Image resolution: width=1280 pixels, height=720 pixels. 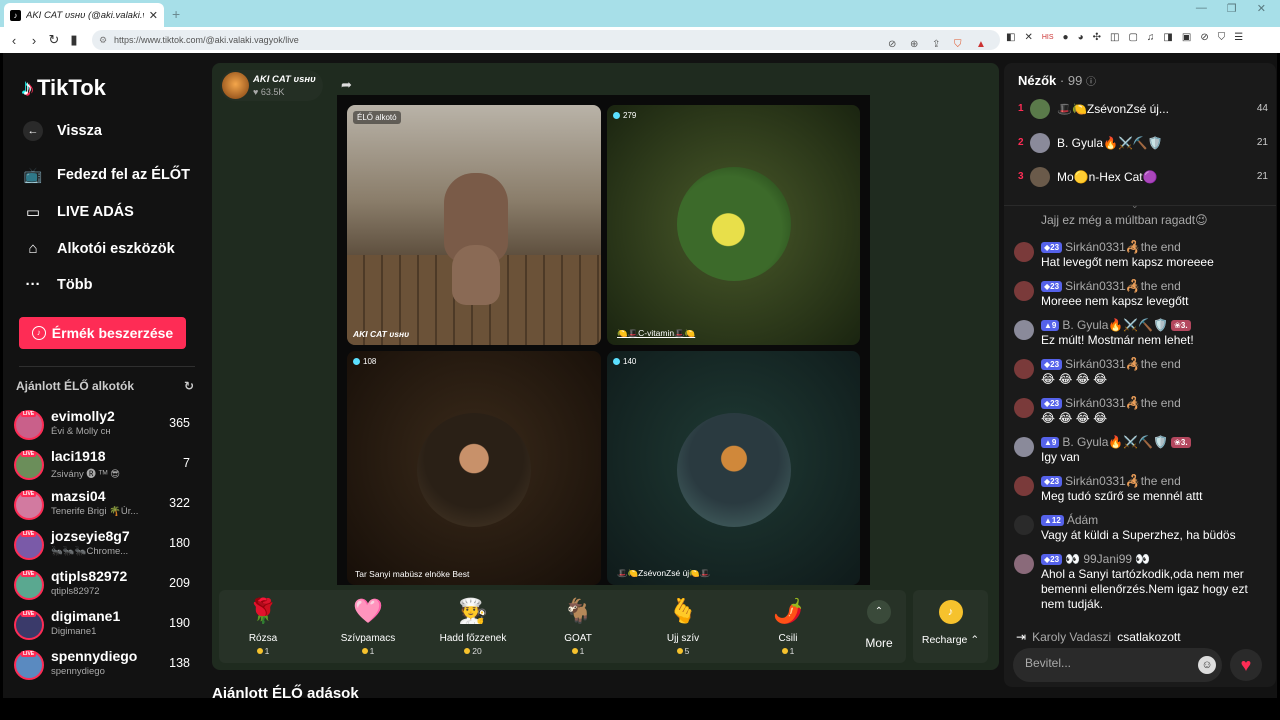 I want to click on video-cell-guest: 140 🎩🍋ZsévonZsé új🍋🎩, so click(x=733, y=468).